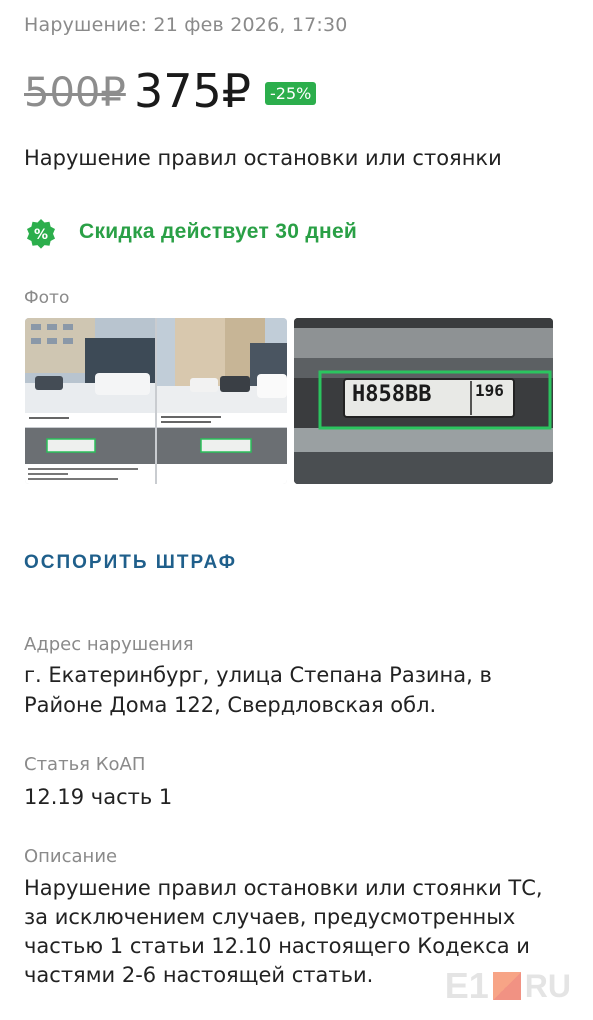 The height and width of the screenshot is (1020, 593). What do you see at coordinates (156, 401) in the screenshot?
I see `violation-photo-collage` at bounding box center [156, 401].